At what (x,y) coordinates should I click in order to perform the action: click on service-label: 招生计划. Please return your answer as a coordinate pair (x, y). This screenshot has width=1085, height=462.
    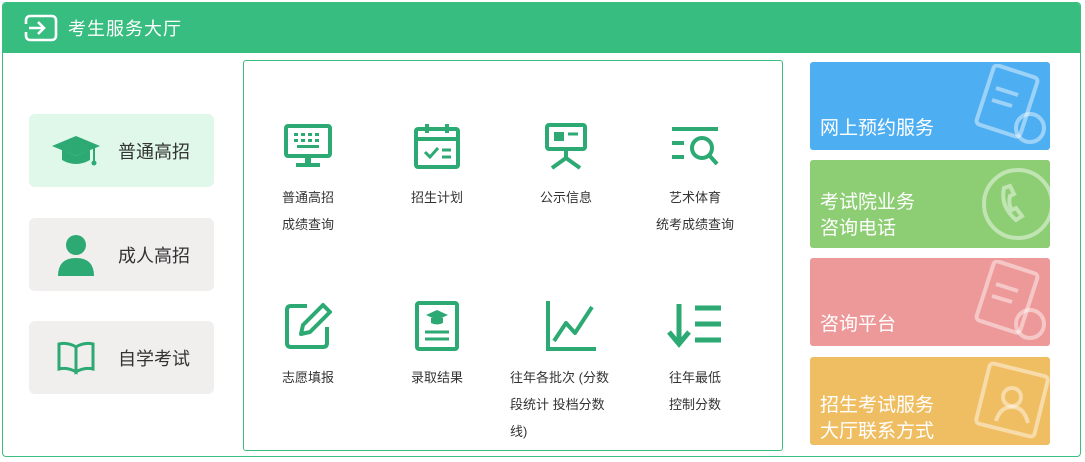
    Looking at the image, I should click on (436, 197).